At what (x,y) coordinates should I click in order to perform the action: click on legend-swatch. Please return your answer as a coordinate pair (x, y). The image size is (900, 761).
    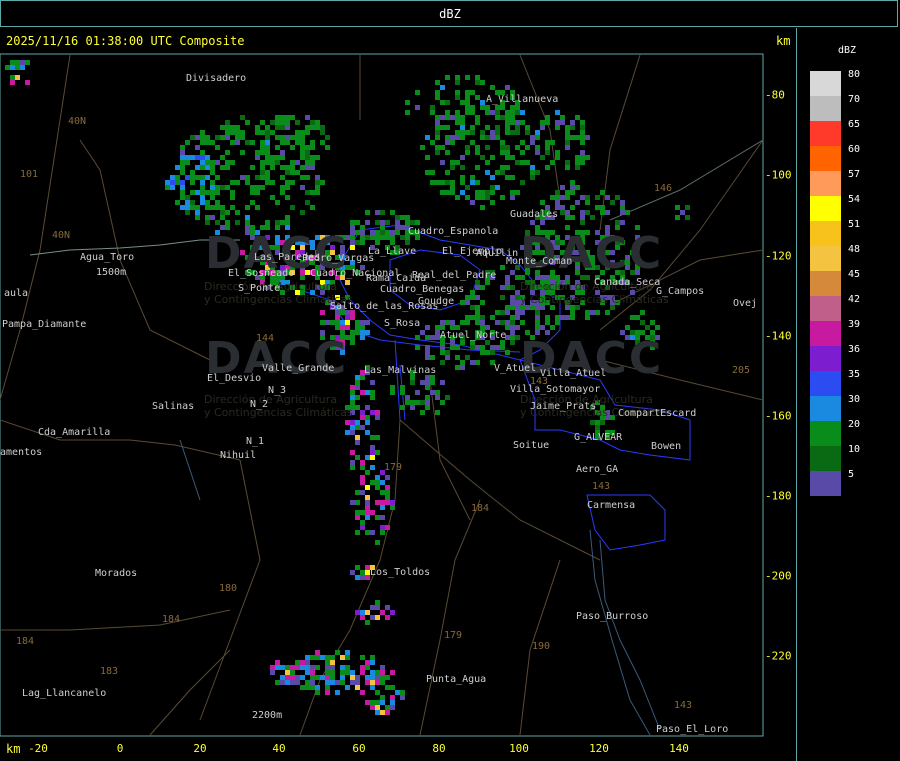
    Looking at the image, I should click on (825, 183).